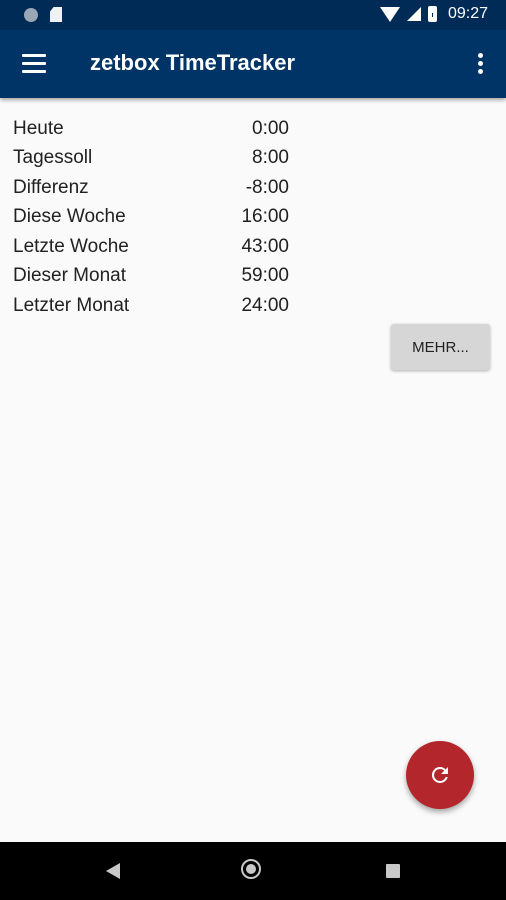 This screenshot has height=900, width=506. Describe the element at coordinates (253, 15) in the screenshot. I see `status-bar: 09:27` at that location.